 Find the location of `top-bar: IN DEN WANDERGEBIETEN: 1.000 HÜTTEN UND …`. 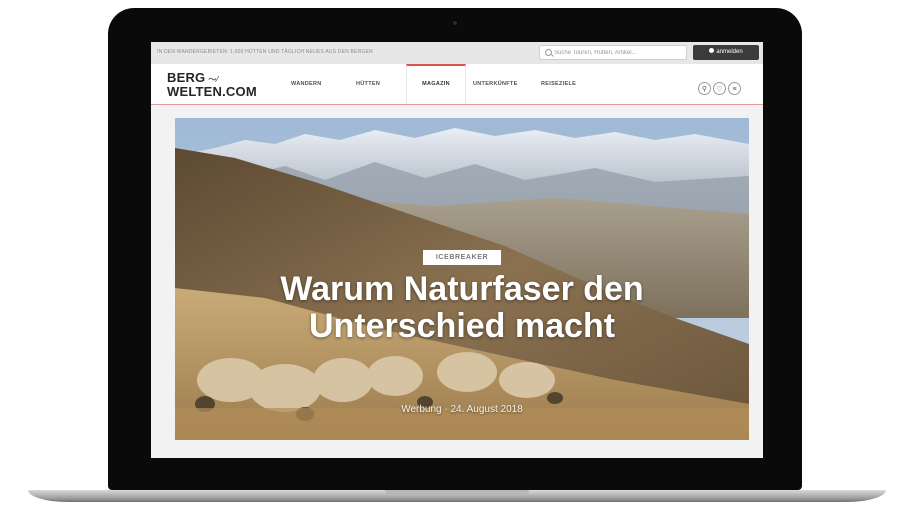

top-bar: IN DEN WANDERGEBIETEN: 1.000 HÜTTEN UND … is located at coordinates (457, 53).